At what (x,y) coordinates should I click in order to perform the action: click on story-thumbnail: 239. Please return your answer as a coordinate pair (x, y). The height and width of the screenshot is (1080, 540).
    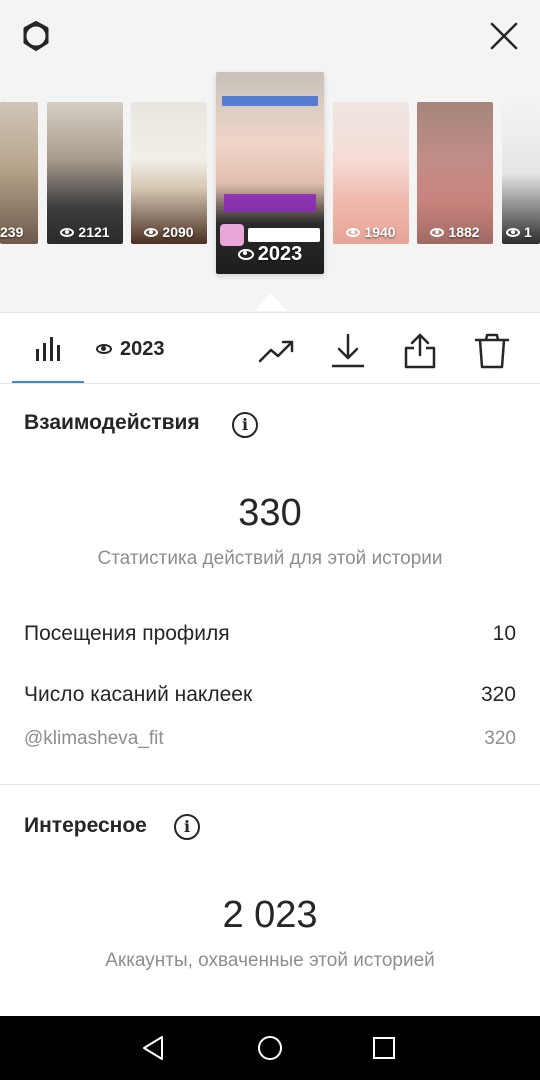
    Looking at the image, I should click on (19, 173).